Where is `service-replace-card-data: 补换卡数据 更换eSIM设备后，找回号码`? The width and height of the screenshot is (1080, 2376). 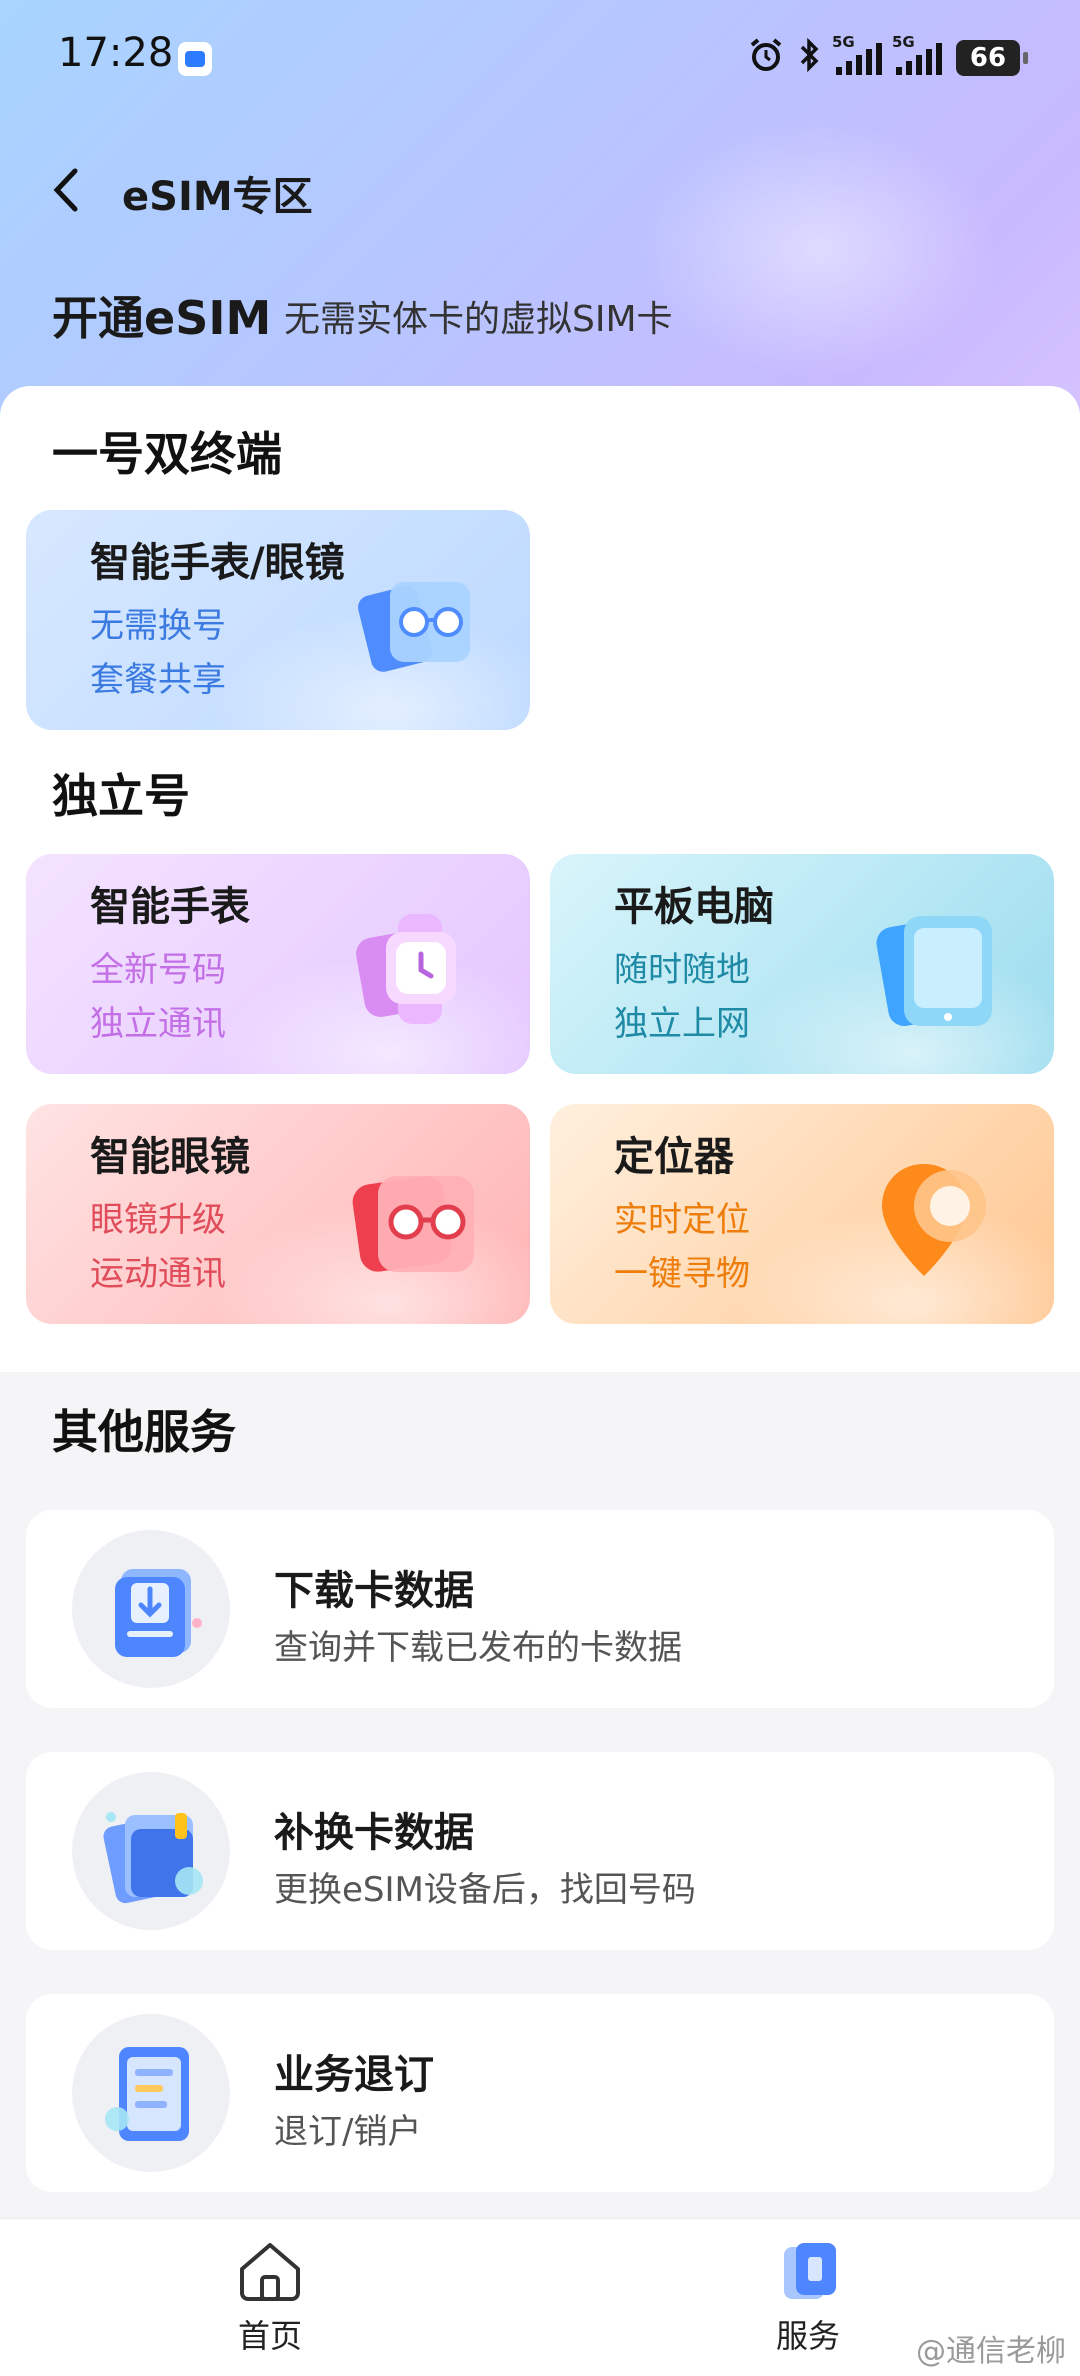 service-replace-card-data: 补换卡数据 更换eSIM设备后，找回号码 is located at coordinates (540, 1851).